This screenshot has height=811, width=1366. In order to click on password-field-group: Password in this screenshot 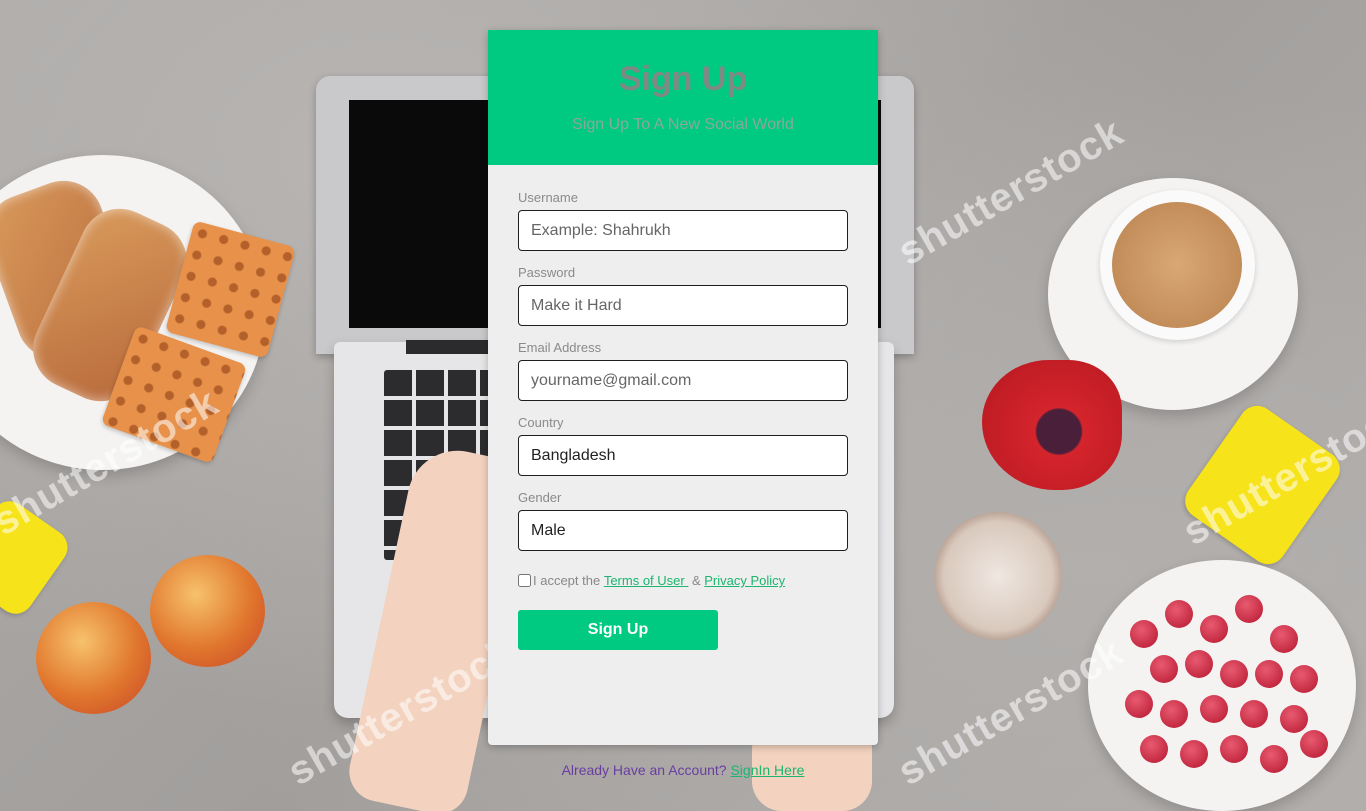, I will do `click(683, 295)`.